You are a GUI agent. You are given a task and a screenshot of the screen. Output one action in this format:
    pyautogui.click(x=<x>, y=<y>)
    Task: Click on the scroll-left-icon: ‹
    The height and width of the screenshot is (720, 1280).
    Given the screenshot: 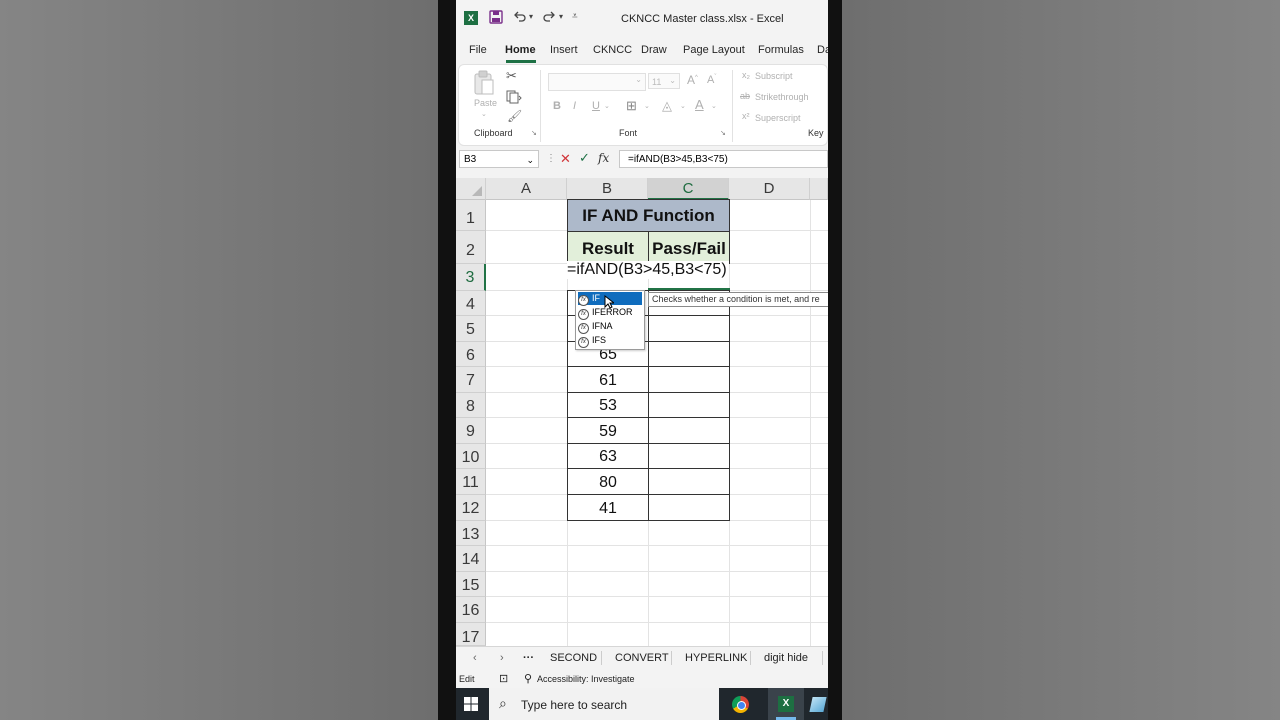 What is the action you would take?
    pyautogui.click(x=475, y=658)
    